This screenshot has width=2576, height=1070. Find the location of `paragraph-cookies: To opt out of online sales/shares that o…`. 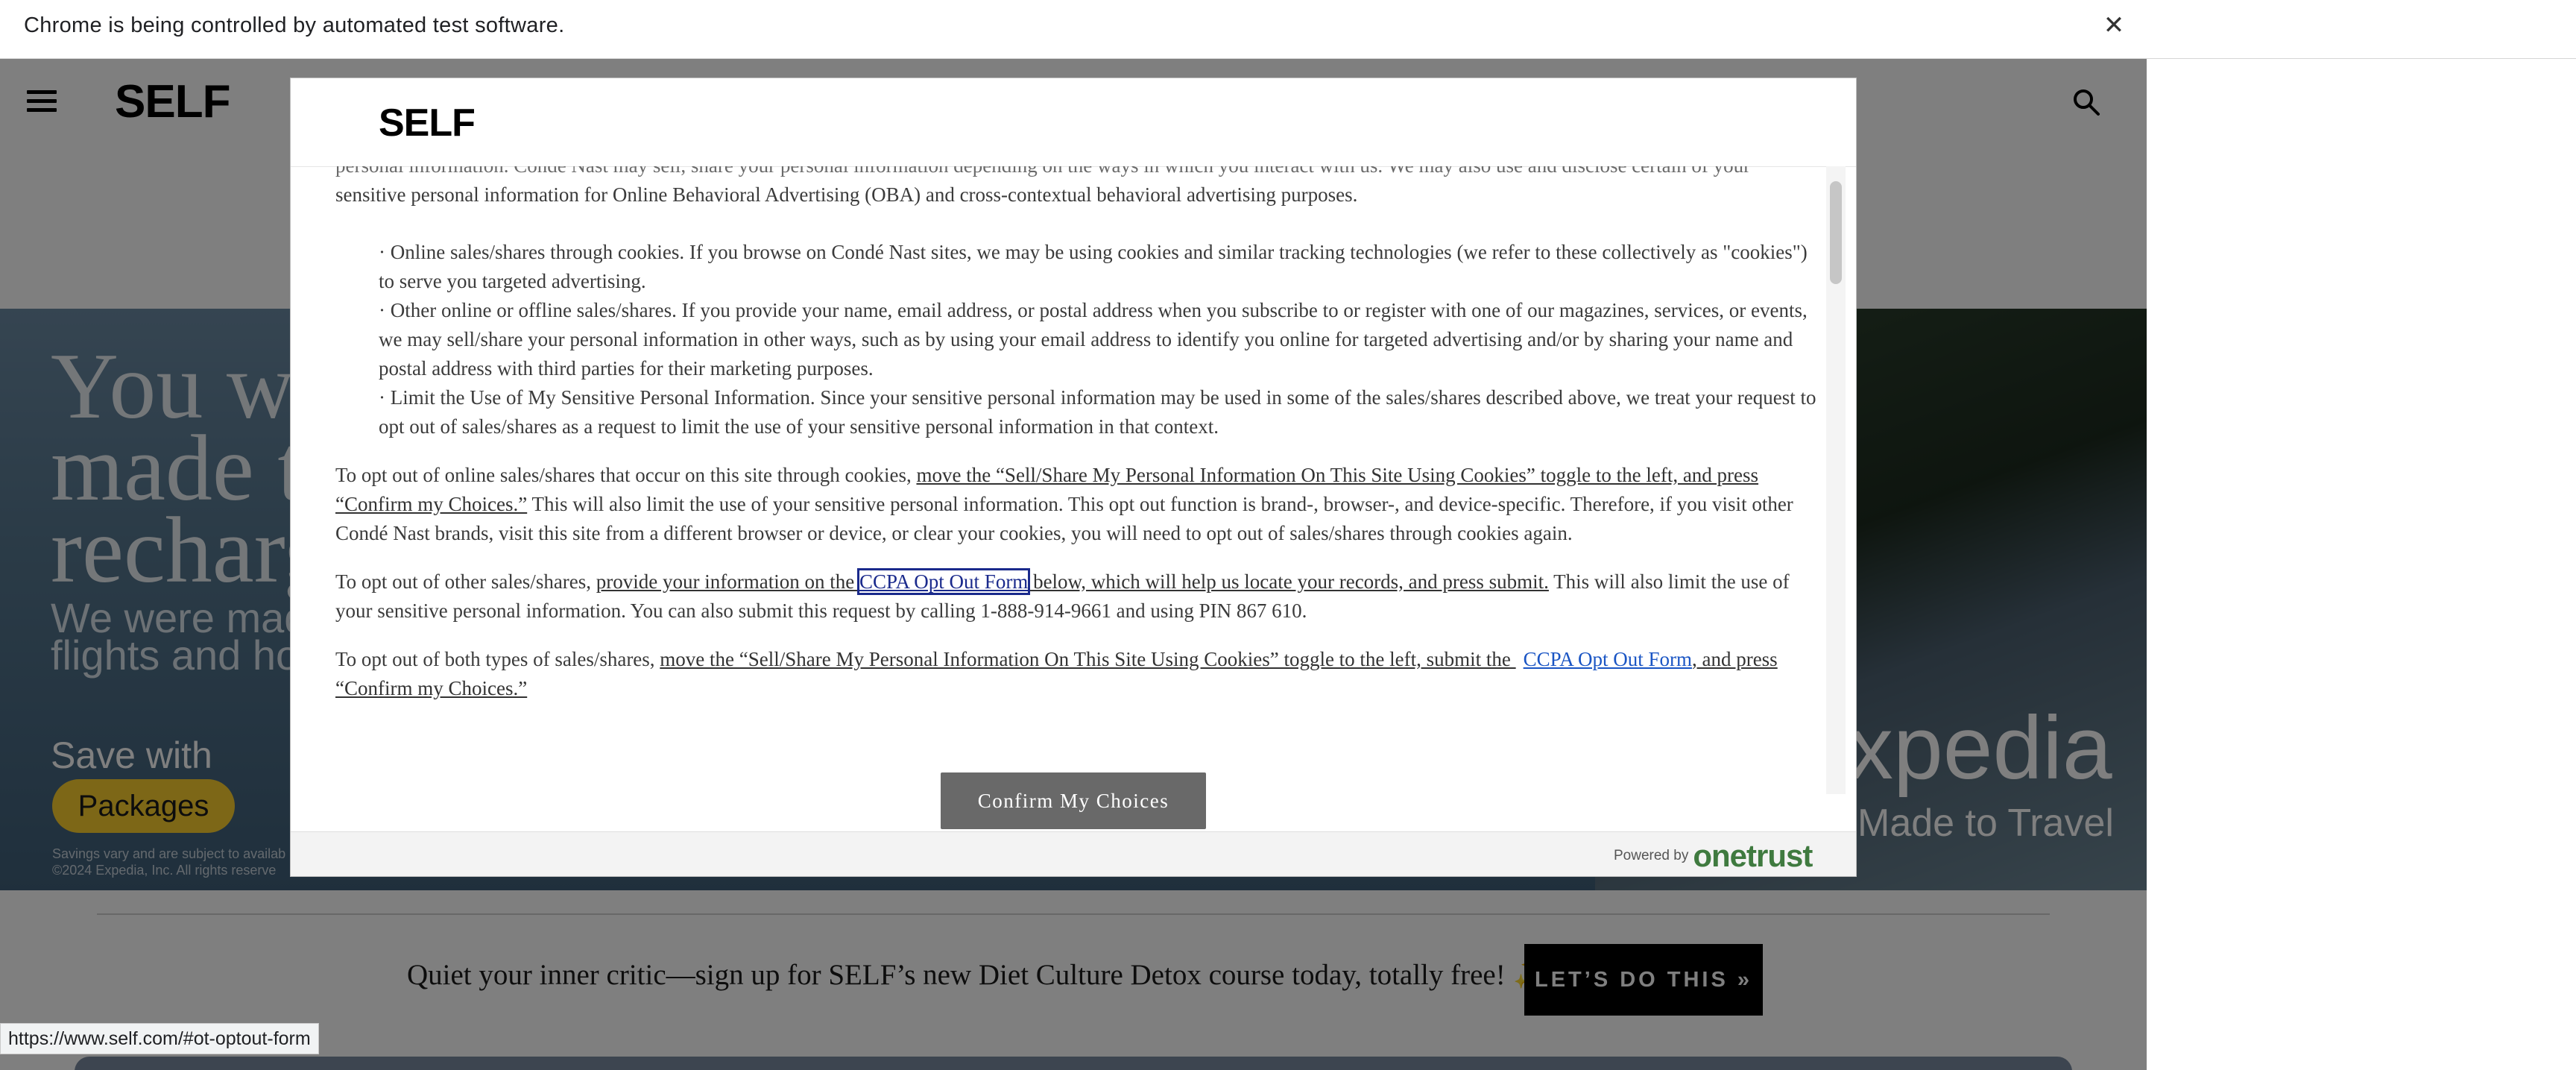

paragraph-cookies: To opt out of online sales/shares that o… is located at coordinates (1077, 505).